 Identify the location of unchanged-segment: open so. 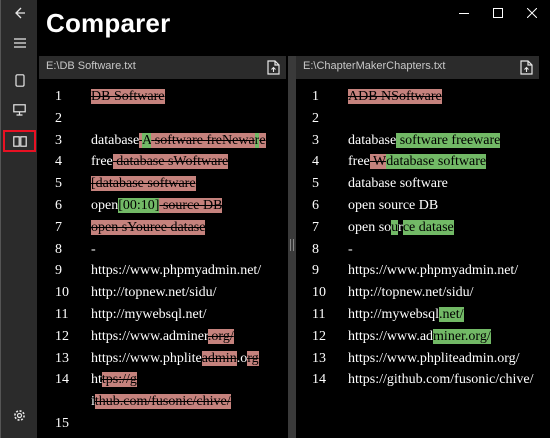
(370, 227).